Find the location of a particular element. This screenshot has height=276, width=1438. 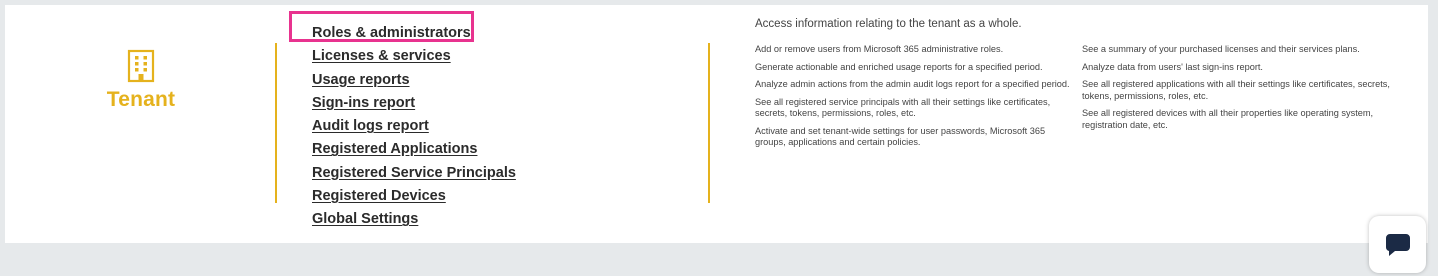

chat-button is located at coordinates (1397, 244).